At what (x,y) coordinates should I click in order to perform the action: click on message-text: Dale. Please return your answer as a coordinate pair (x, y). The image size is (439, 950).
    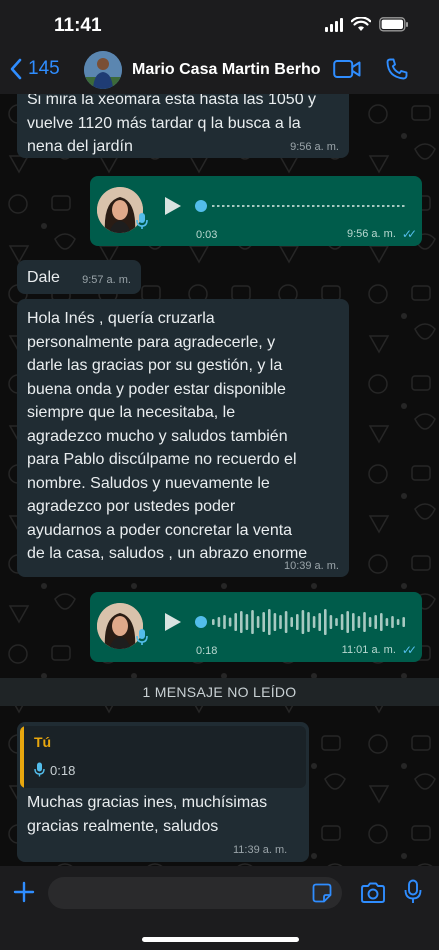
    Looking at the image, I should click on (43, 277).